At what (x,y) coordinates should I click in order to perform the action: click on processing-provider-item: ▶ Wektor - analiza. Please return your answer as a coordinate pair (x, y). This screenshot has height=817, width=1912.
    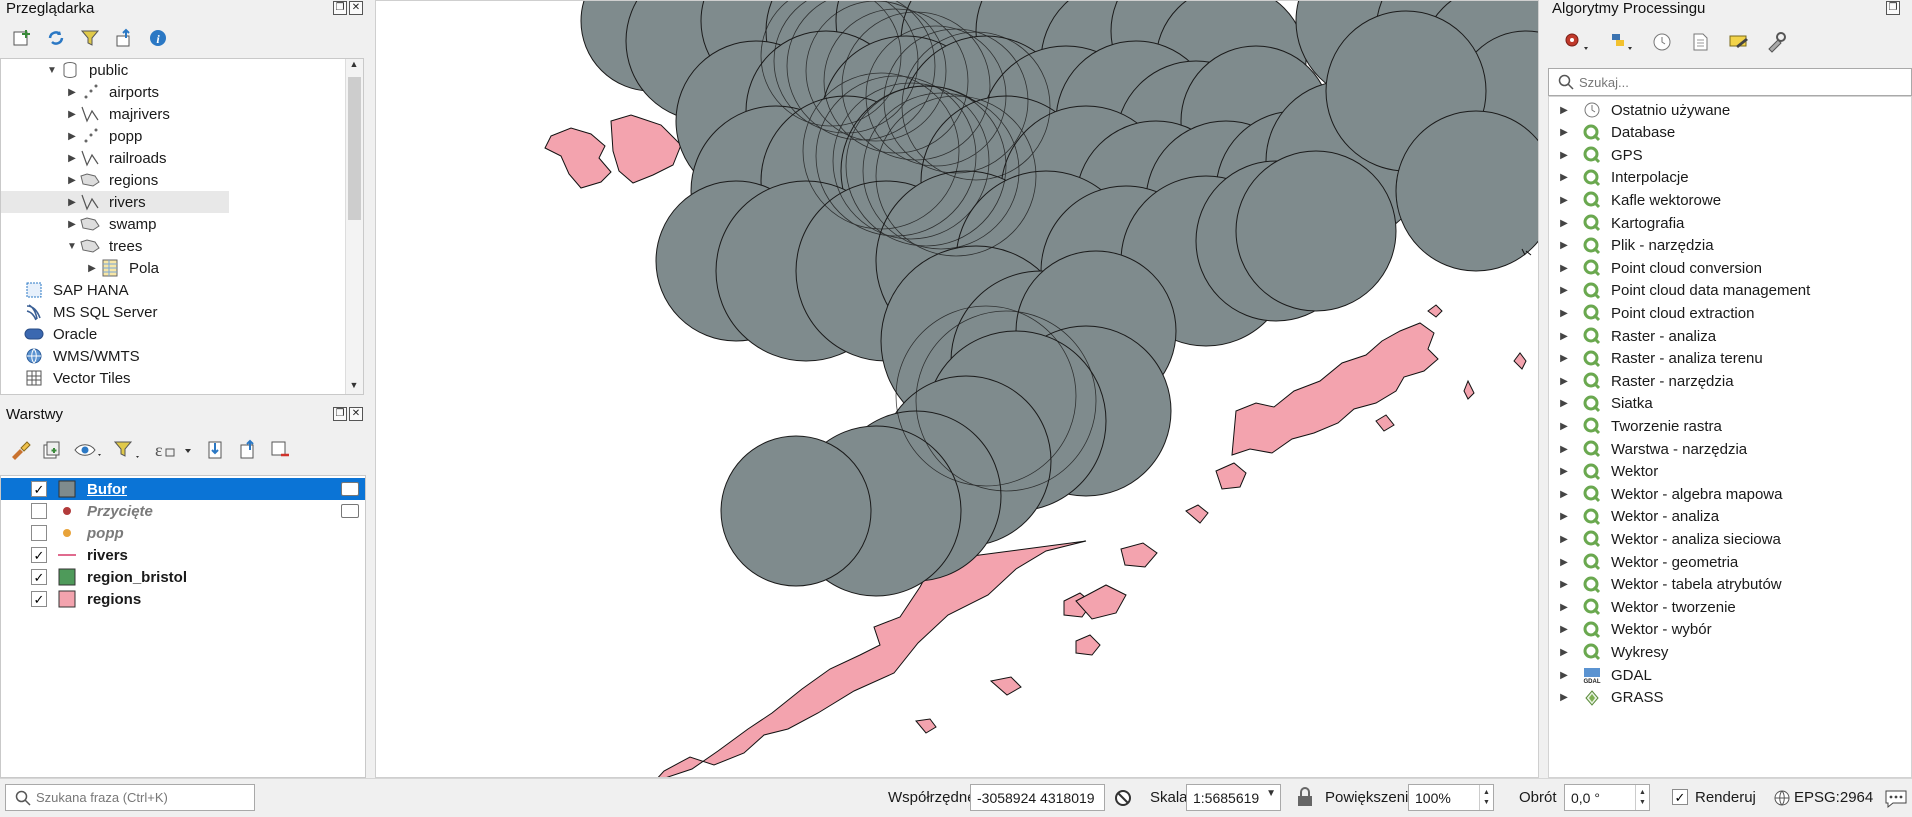
    Looking at the image, I should click on (1634, 517).